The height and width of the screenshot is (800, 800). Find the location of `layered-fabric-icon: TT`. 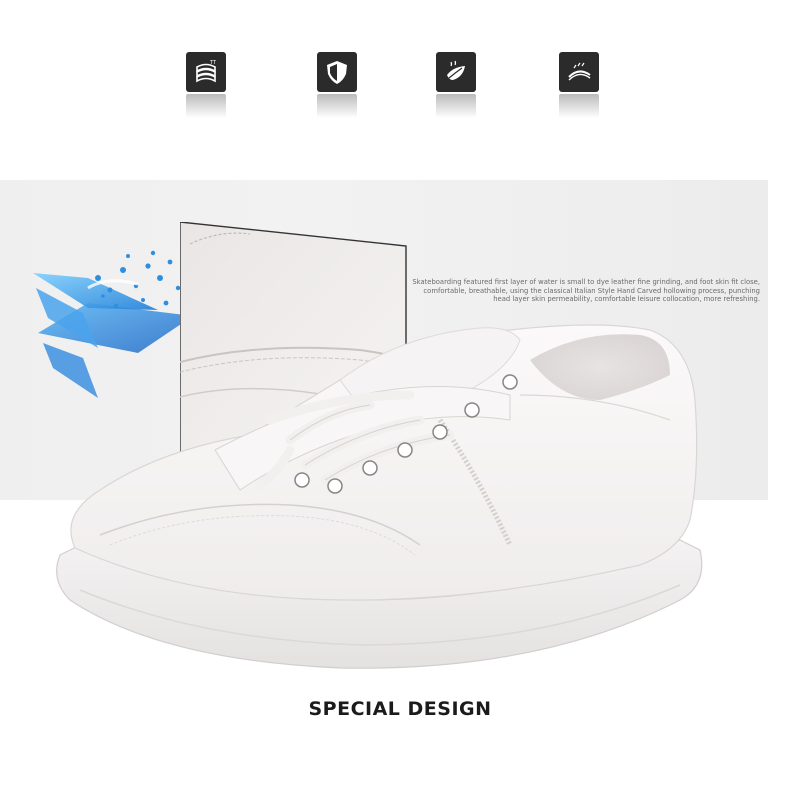

layered-fabric-icon: TT is located at coordinates (206, 72).